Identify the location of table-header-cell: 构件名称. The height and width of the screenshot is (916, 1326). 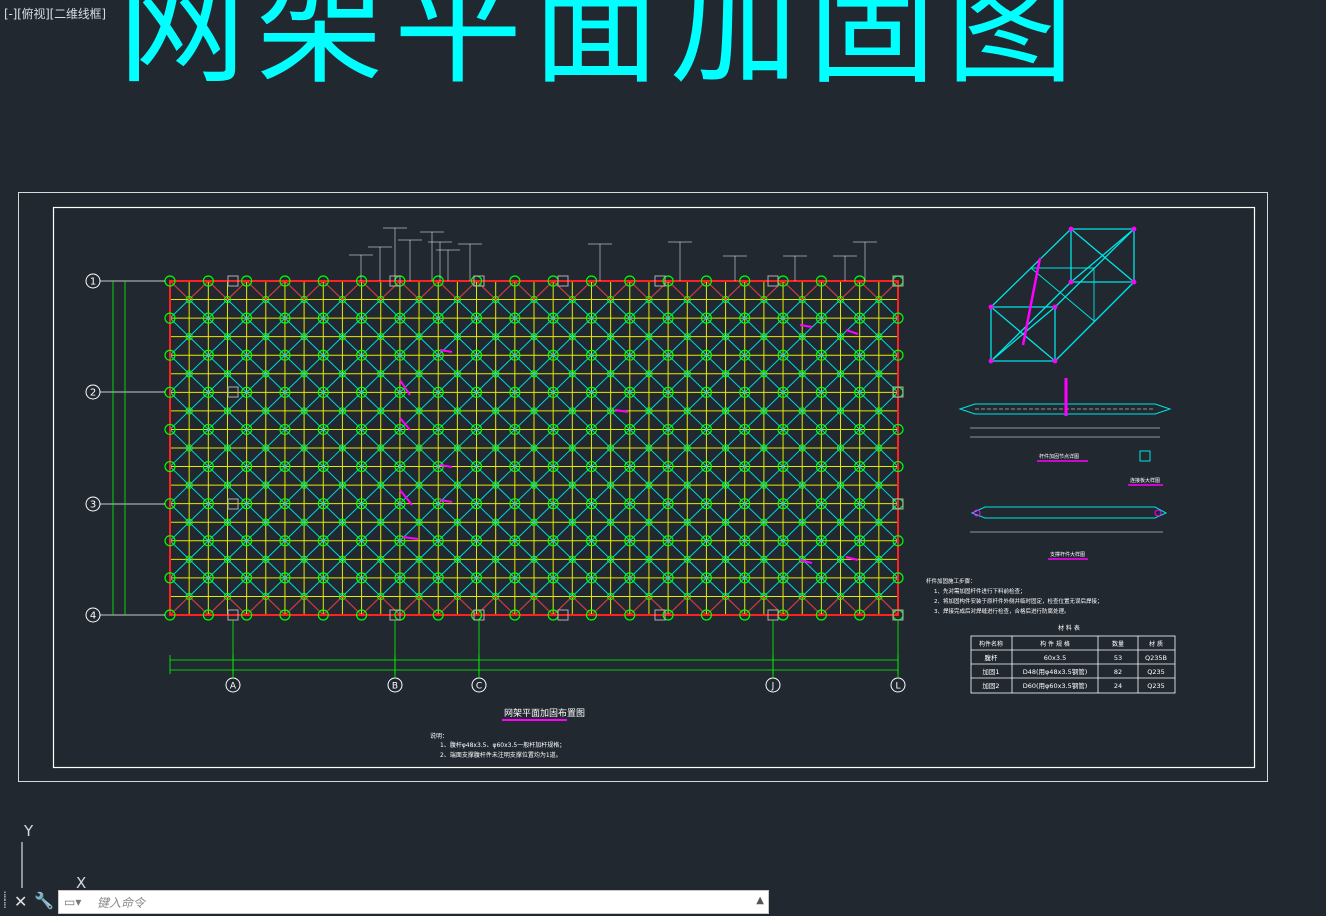
(991, 644).